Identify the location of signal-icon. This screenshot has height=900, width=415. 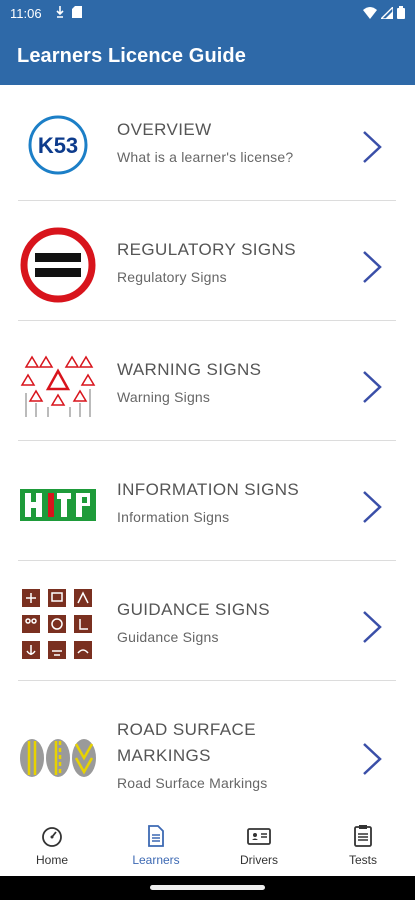
(387, 12).